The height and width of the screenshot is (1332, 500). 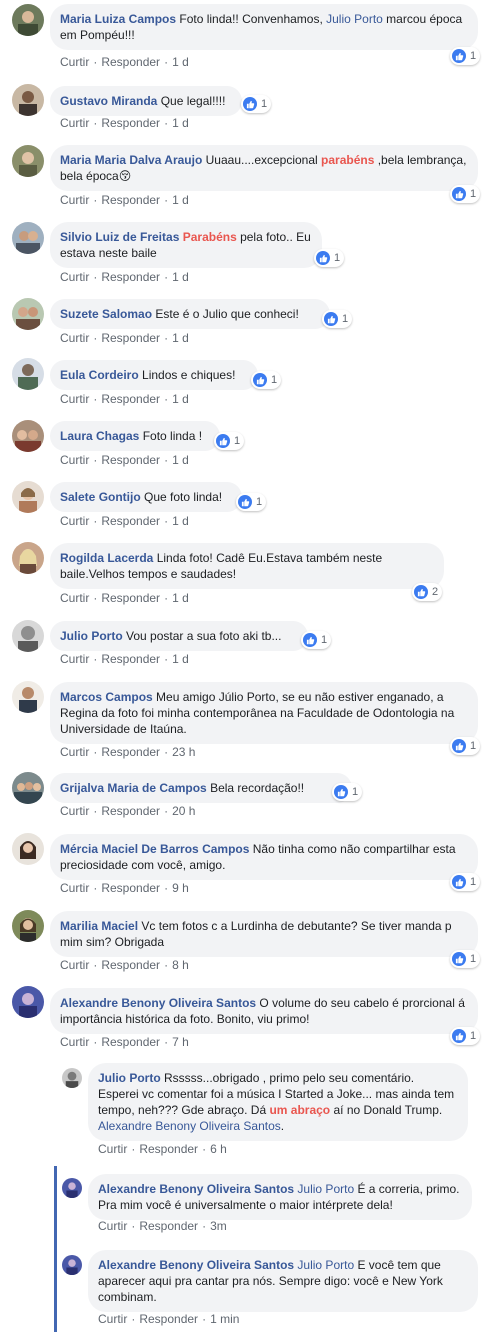 I want to click on highlight-text: um abraço, so click(x=299, y=1110).